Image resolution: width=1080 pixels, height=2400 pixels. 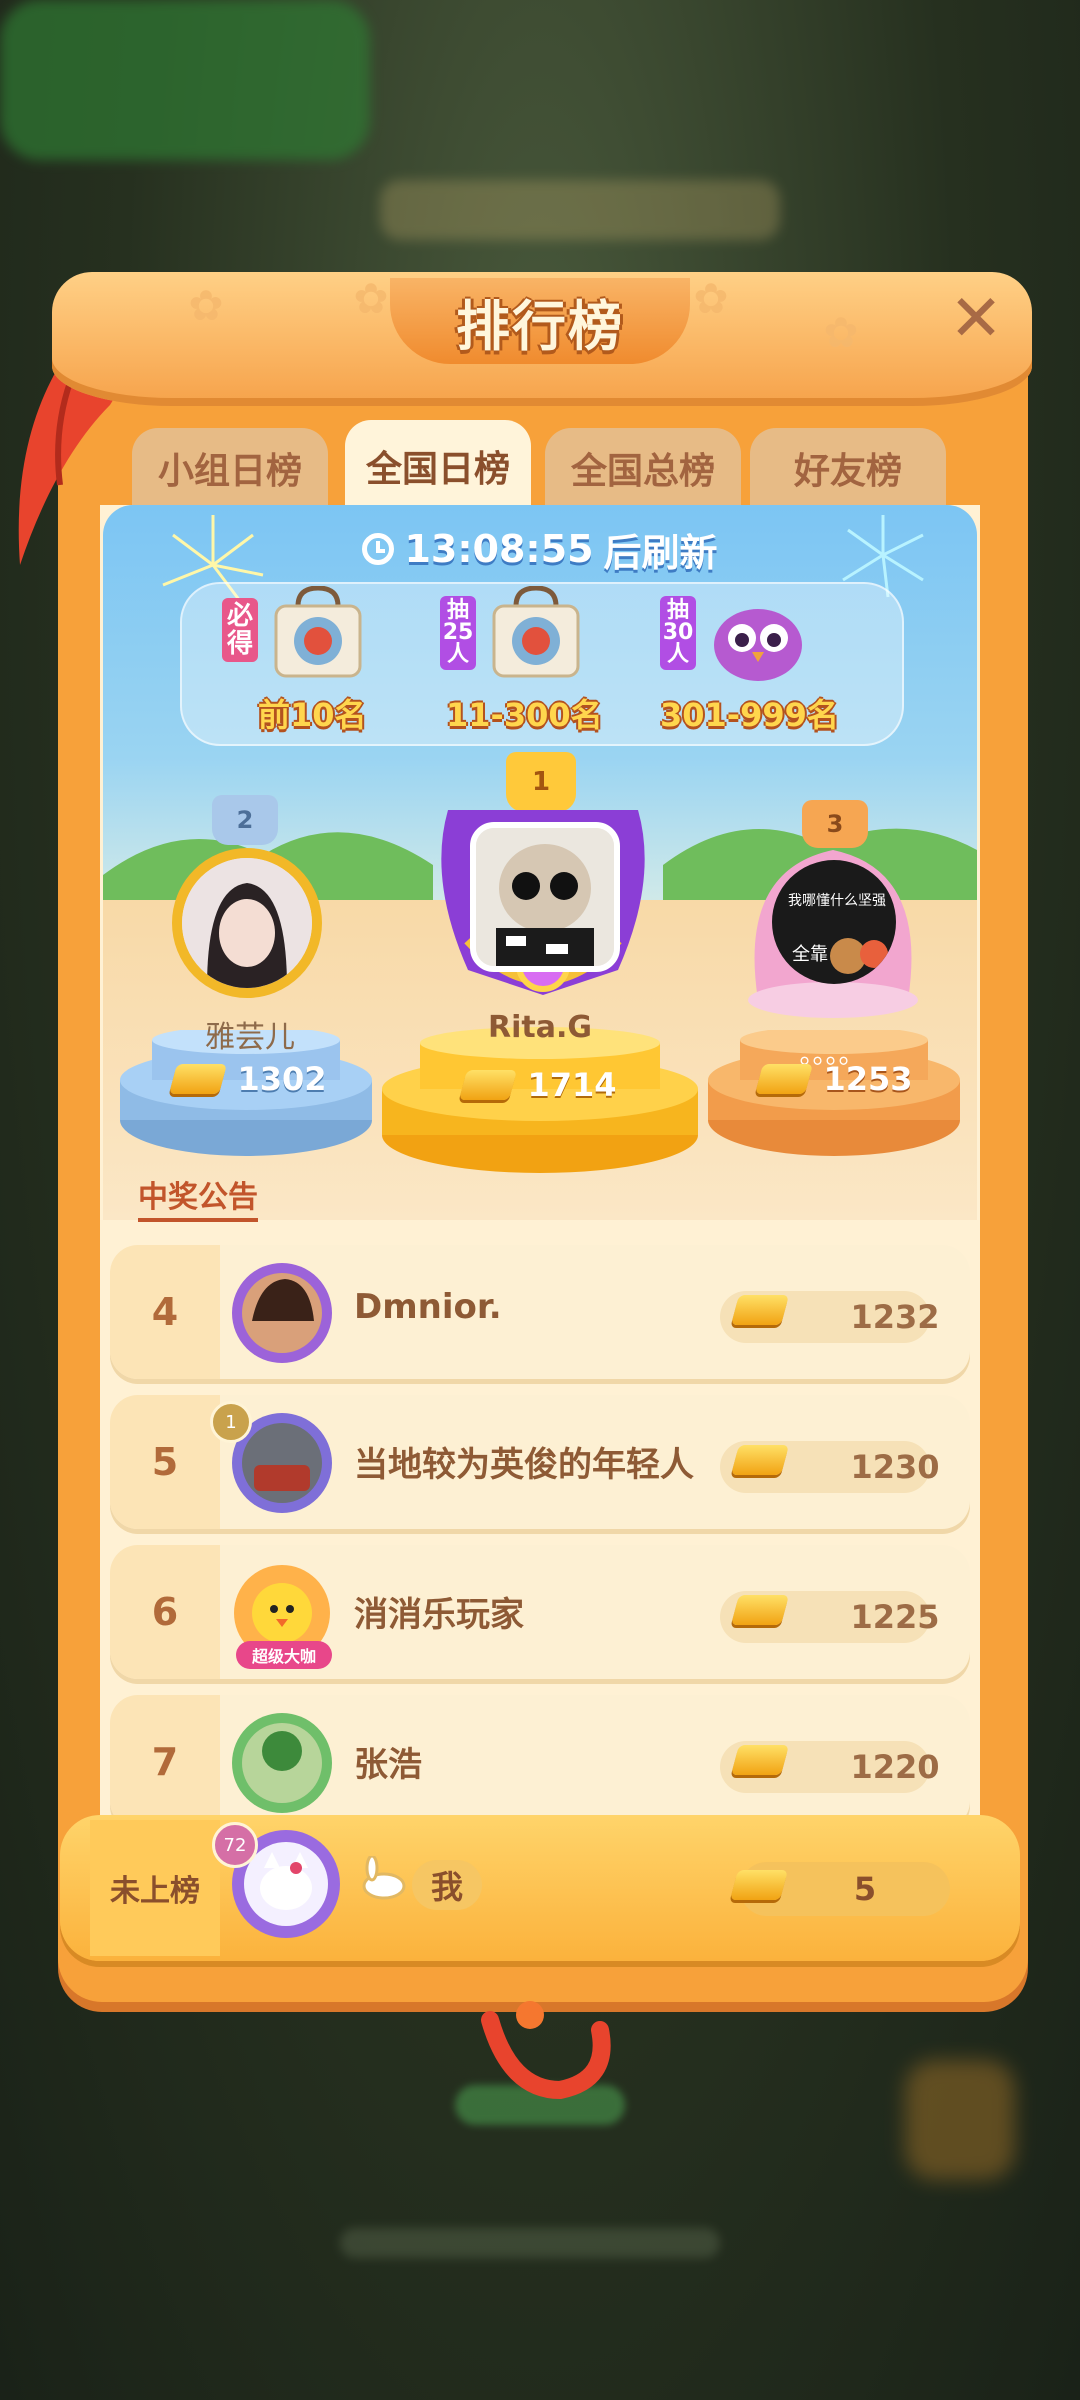 I want to click on prize-tag-guaranteed: 必得, so click(x=240, y=630).